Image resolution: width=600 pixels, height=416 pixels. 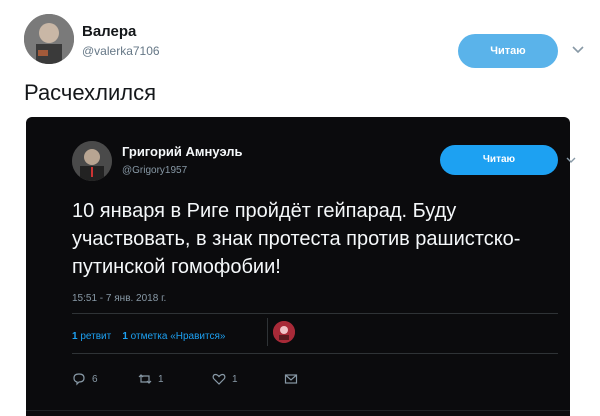 I want to click on liker-avatar, so click(x=284, y=332).